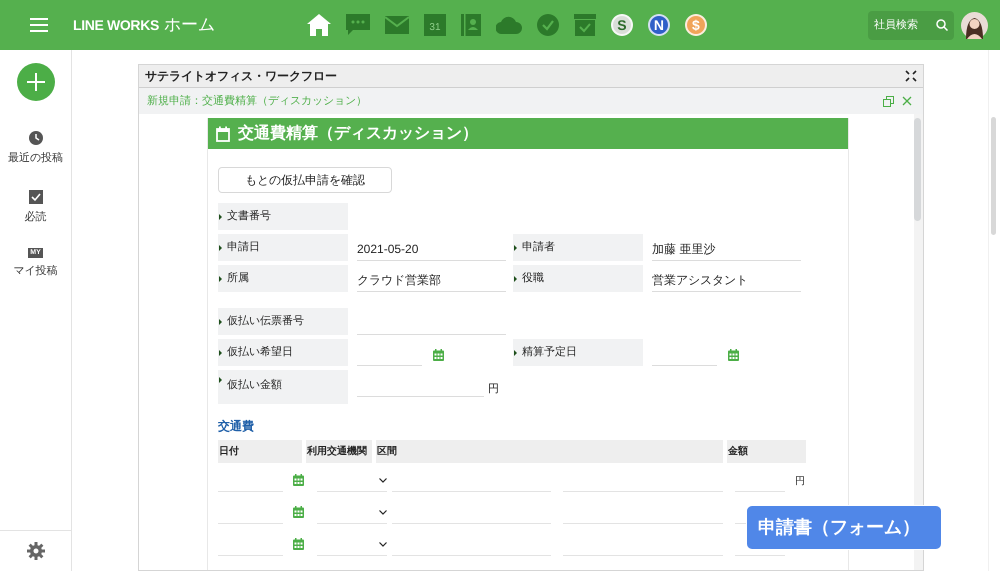  Describe the element at coordinates (431, 250) in the screenshot. I see `text-field: 2021-05-20` at that location.